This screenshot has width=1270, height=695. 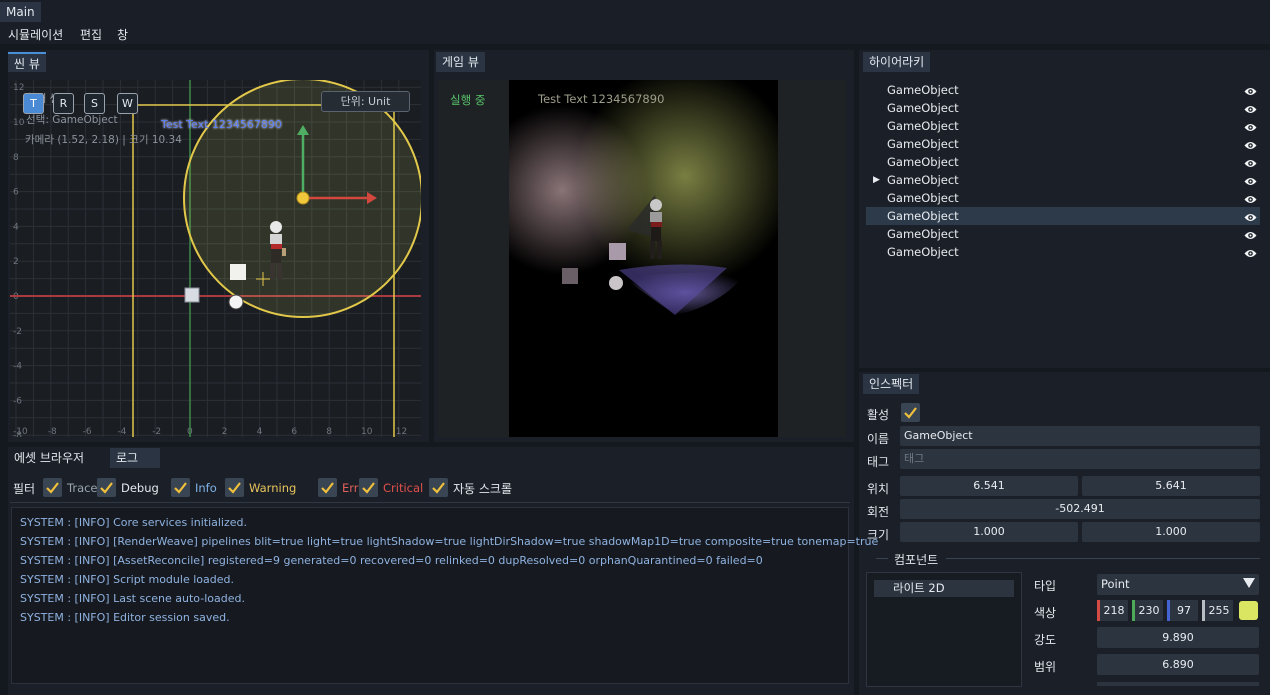 What do you see at coordinates (1080, 436) in the screenshot?
I see `name-field: GameObject` at bounding box center [1080, 436].